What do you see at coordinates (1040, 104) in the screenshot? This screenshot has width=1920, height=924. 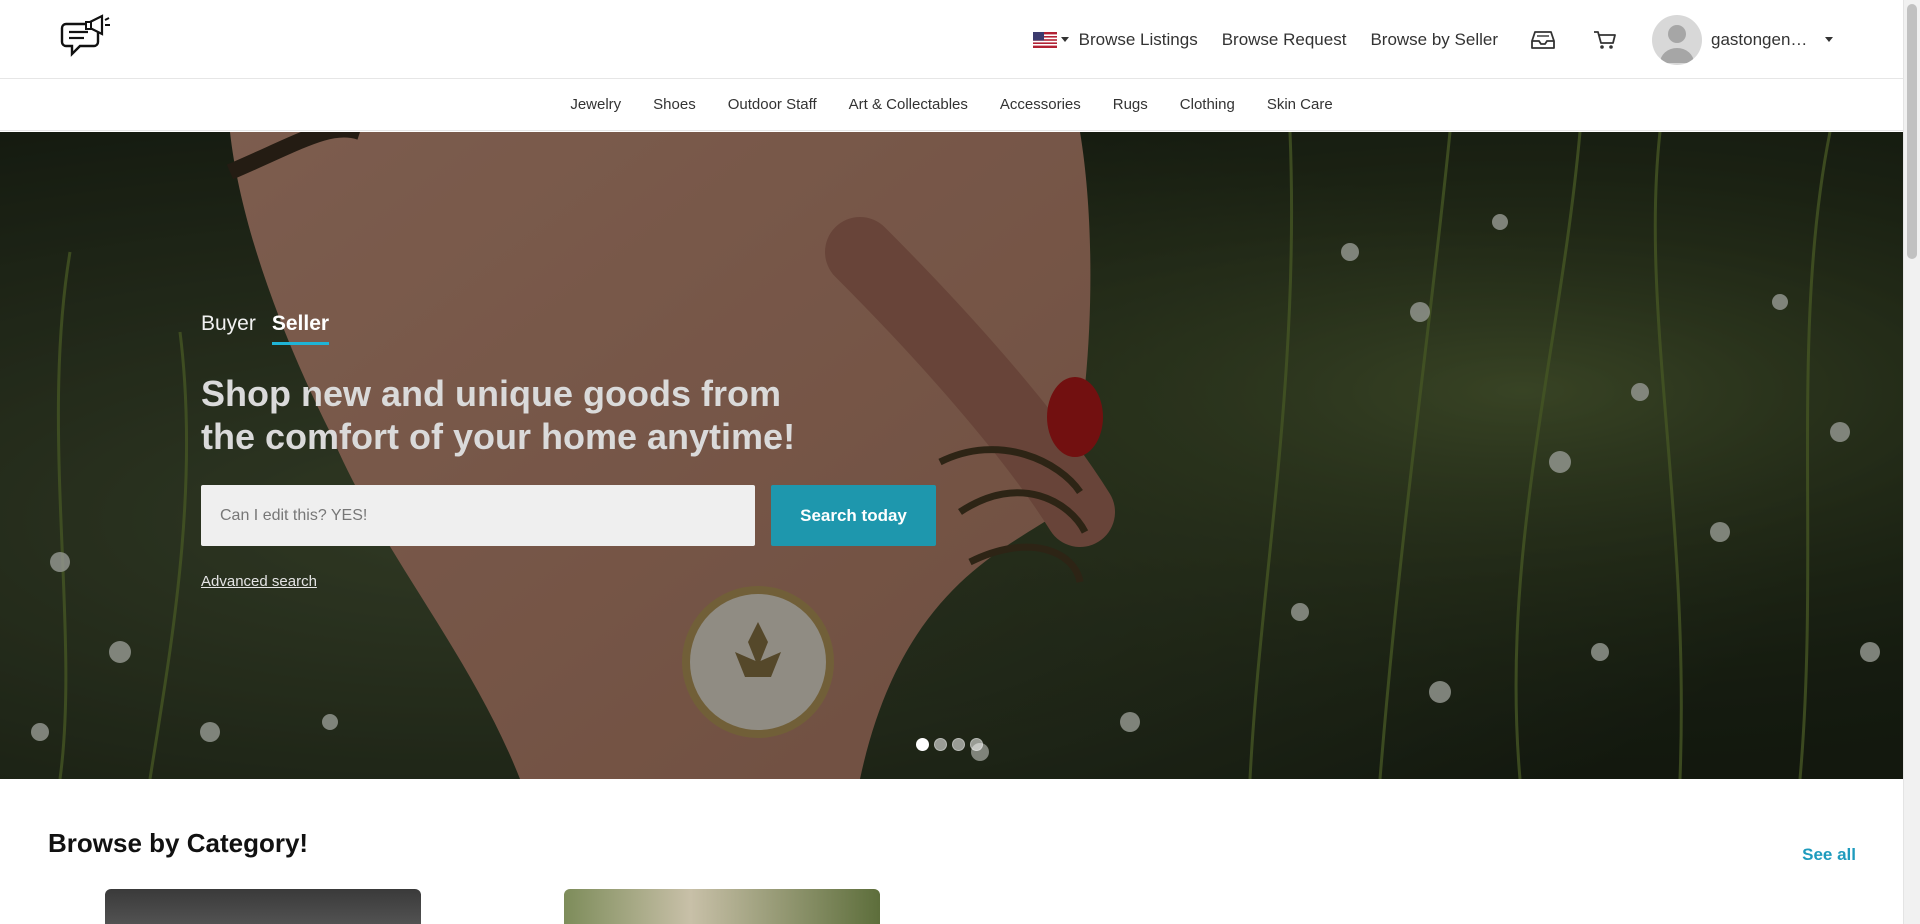 I see `category-accessories: Accessories` at bounding box center [1040, 104].